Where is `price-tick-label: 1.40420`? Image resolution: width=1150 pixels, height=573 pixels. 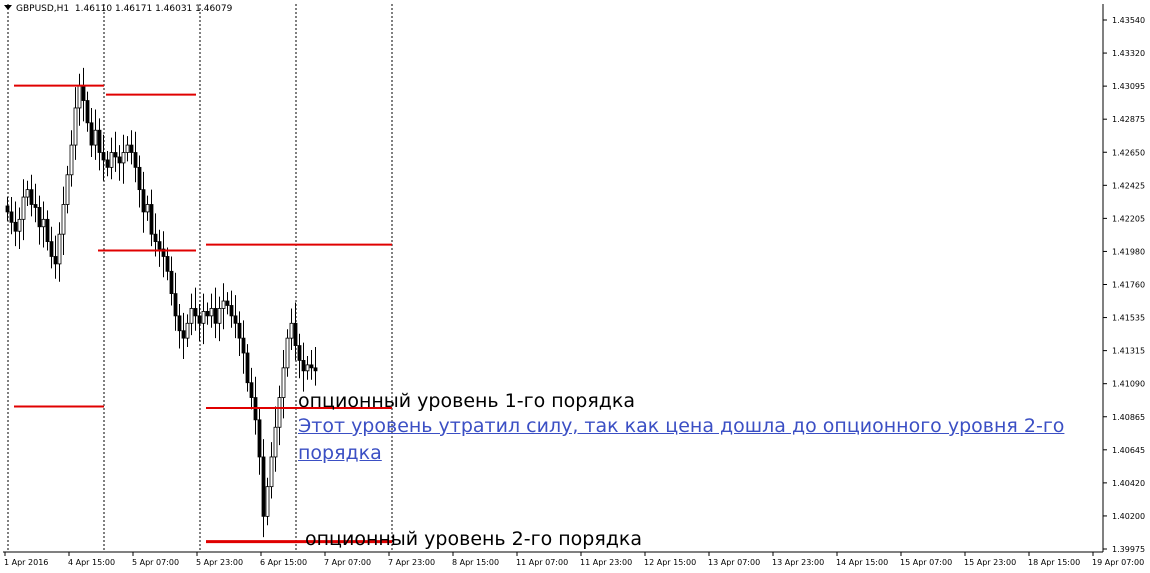
price-tick-label: 1.40420 is located at coordinates (1128, 483).